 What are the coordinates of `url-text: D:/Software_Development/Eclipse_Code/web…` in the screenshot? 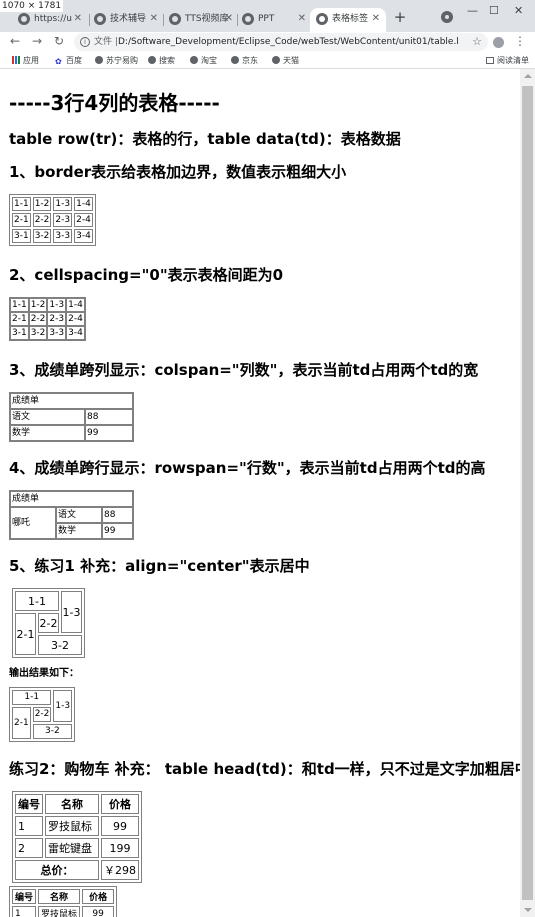 It's located at (288, 42).